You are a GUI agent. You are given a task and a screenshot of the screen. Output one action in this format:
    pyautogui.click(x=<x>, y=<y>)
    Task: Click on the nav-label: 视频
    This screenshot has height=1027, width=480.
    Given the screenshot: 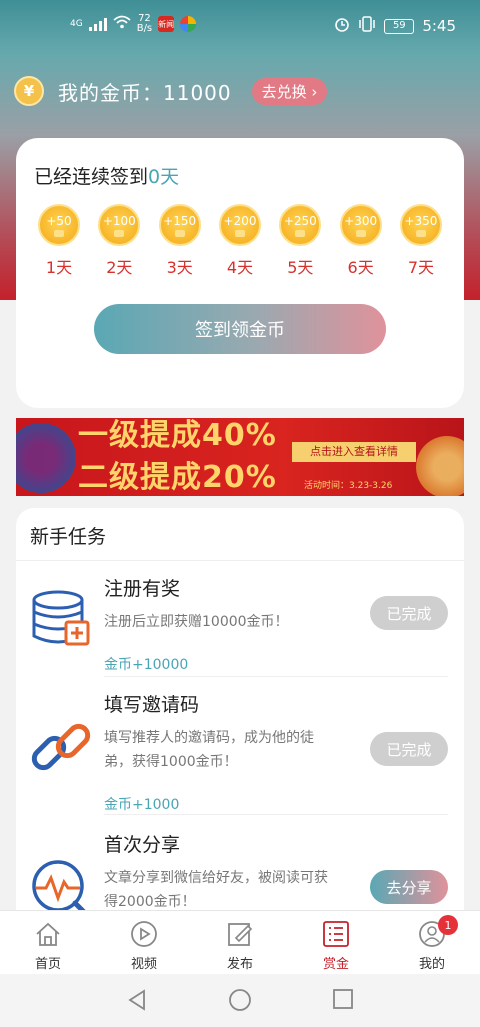 What is the action you would take?
    pyautogui.click(x=143, y=964)
    